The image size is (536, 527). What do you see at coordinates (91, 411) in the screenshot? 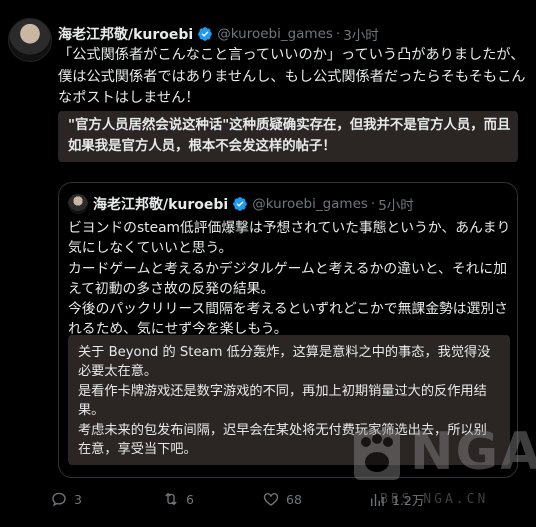
I see `quote-translation-line: 果。` at bounding box center [91, 411].